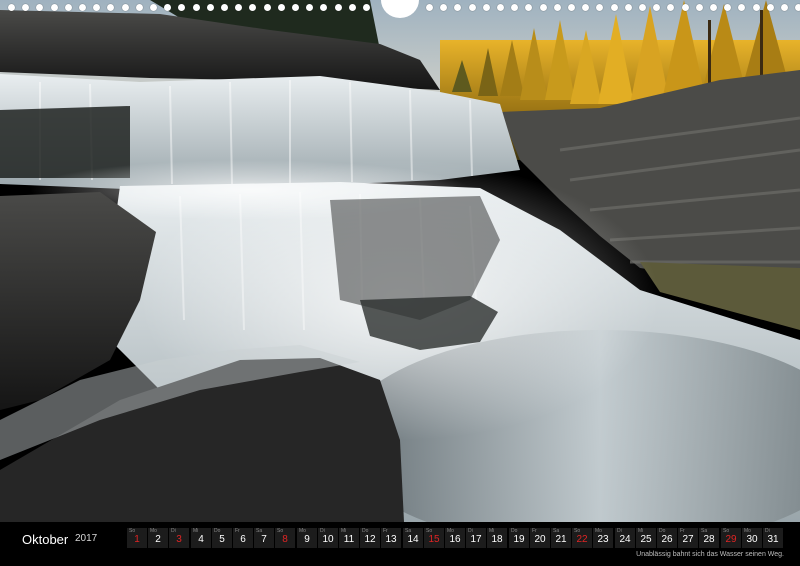 The width and height of the screenshot is (800, 566). I want to click on day-number: 11, so click(349, 539).